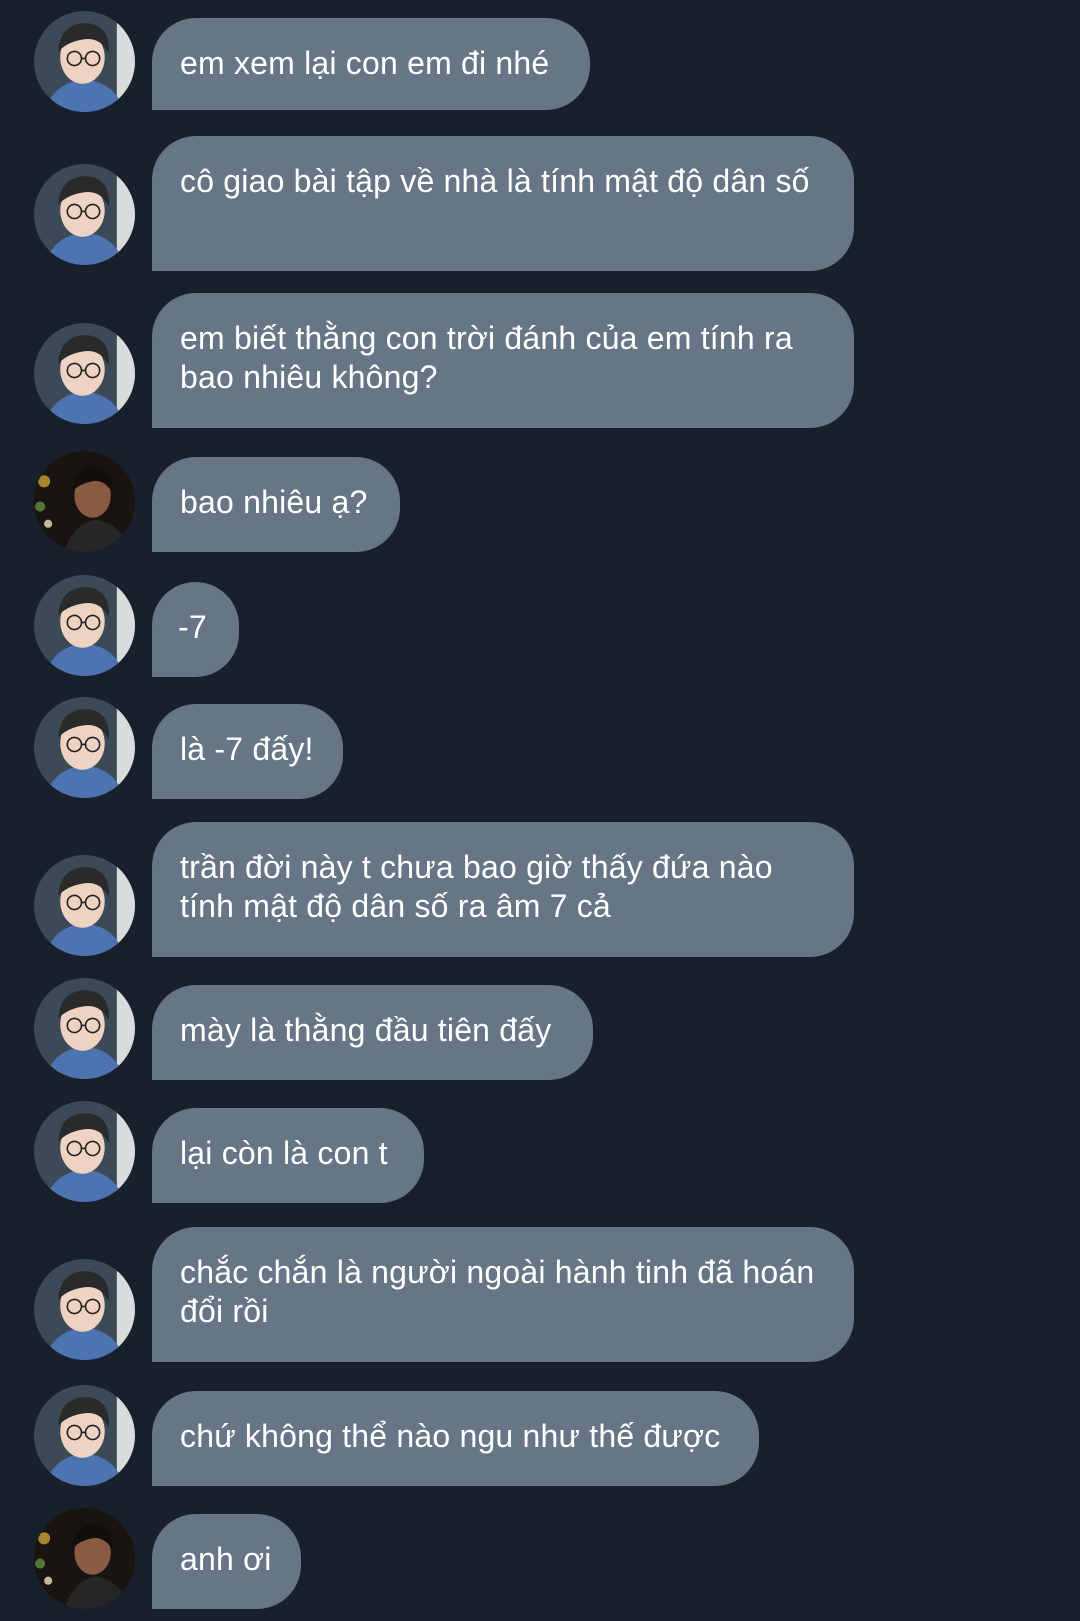 Image resolution: width=1080 pixels, height=1621 pixels. I want to click on message-bubble: mày là thằng đầu tiên đấy, so click(372, 1032).